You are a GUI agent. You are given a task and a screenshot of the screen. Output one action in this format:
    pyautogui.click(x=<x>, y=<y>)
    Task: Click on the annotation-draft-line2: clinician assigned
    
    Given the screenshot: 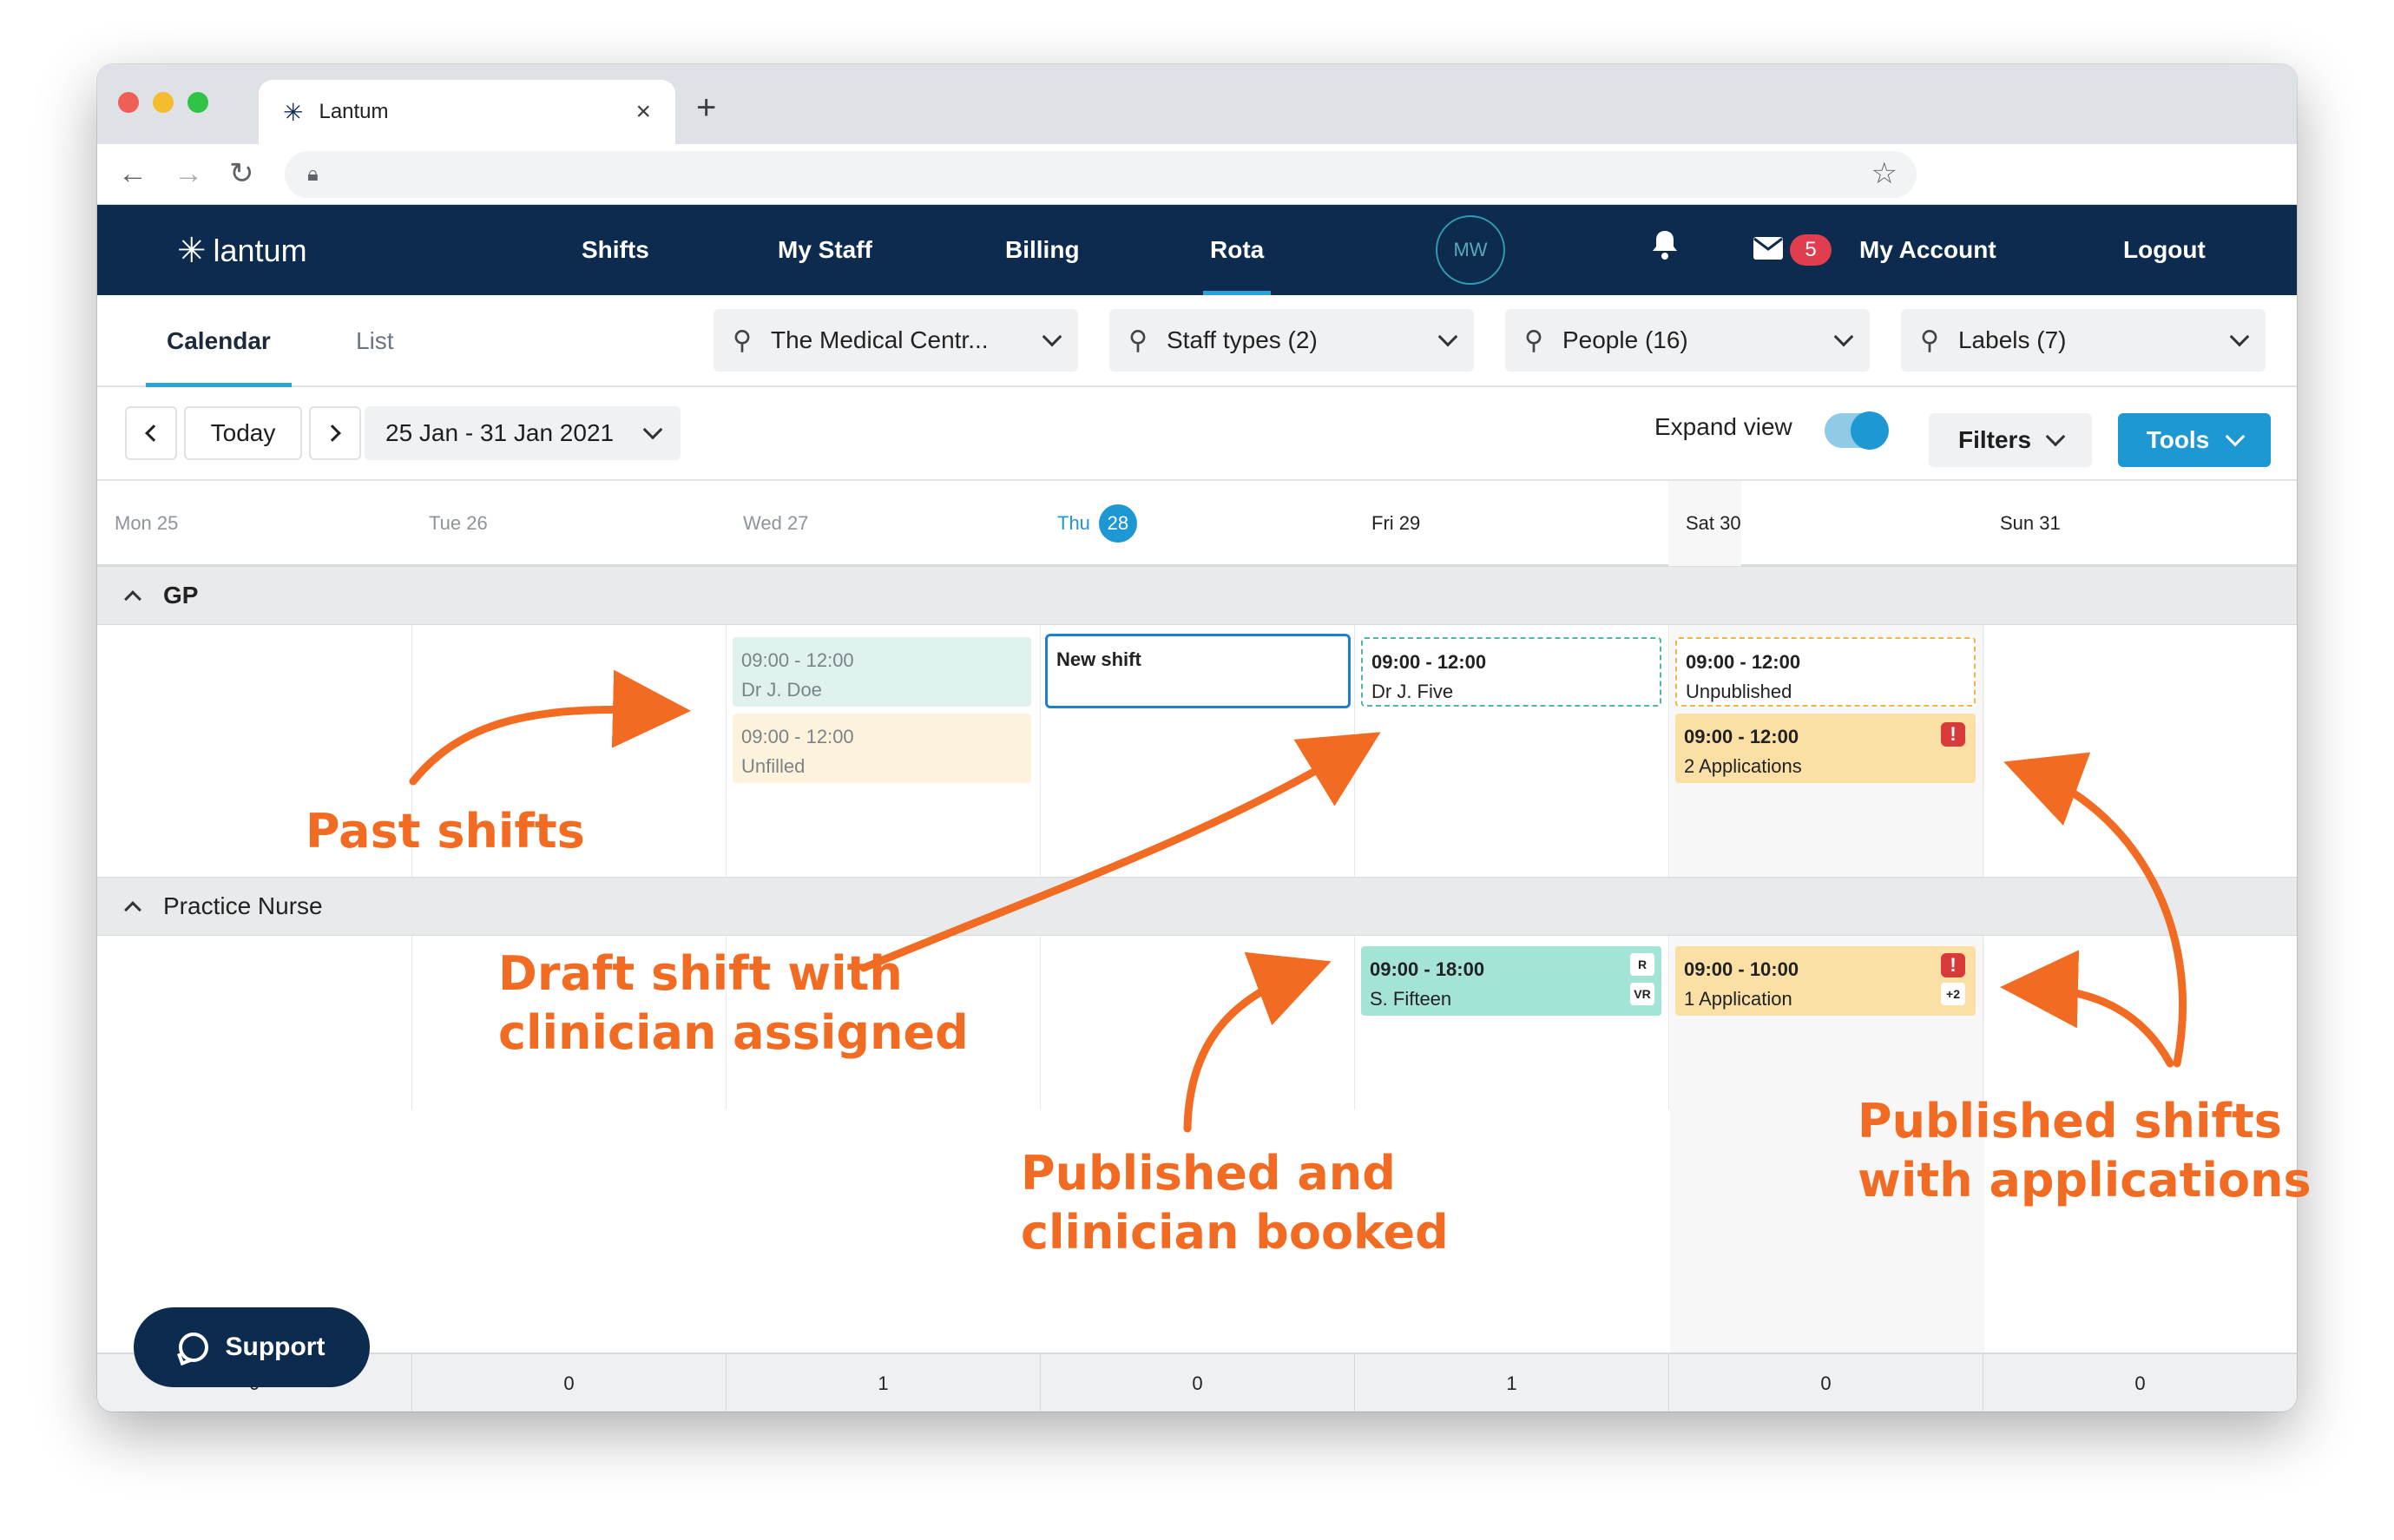 What is the action you would take?
    pyautogui.click(x=734, y=1033)
    